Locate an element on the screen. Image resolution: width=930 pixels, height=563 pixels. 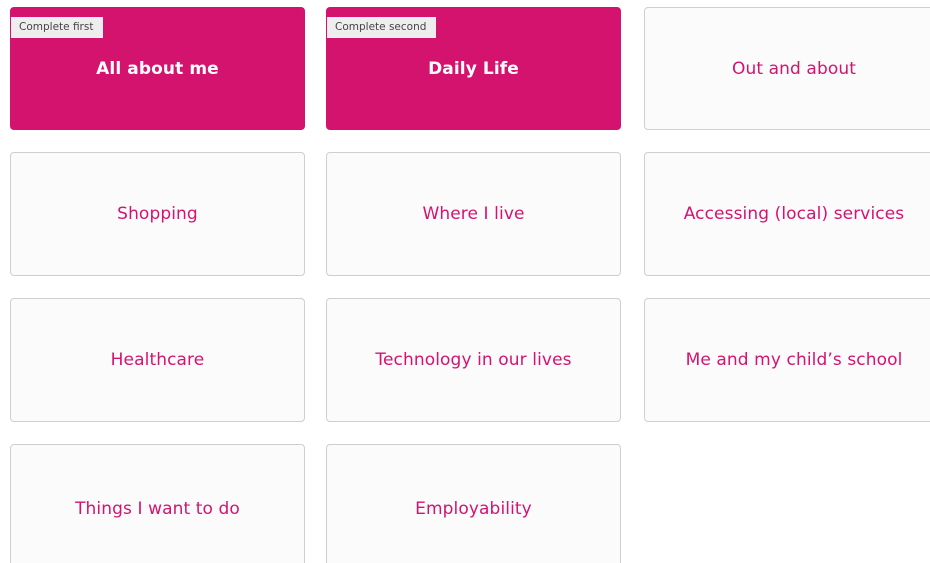
tile-label: Shopping is located at coordinates (157, 214).